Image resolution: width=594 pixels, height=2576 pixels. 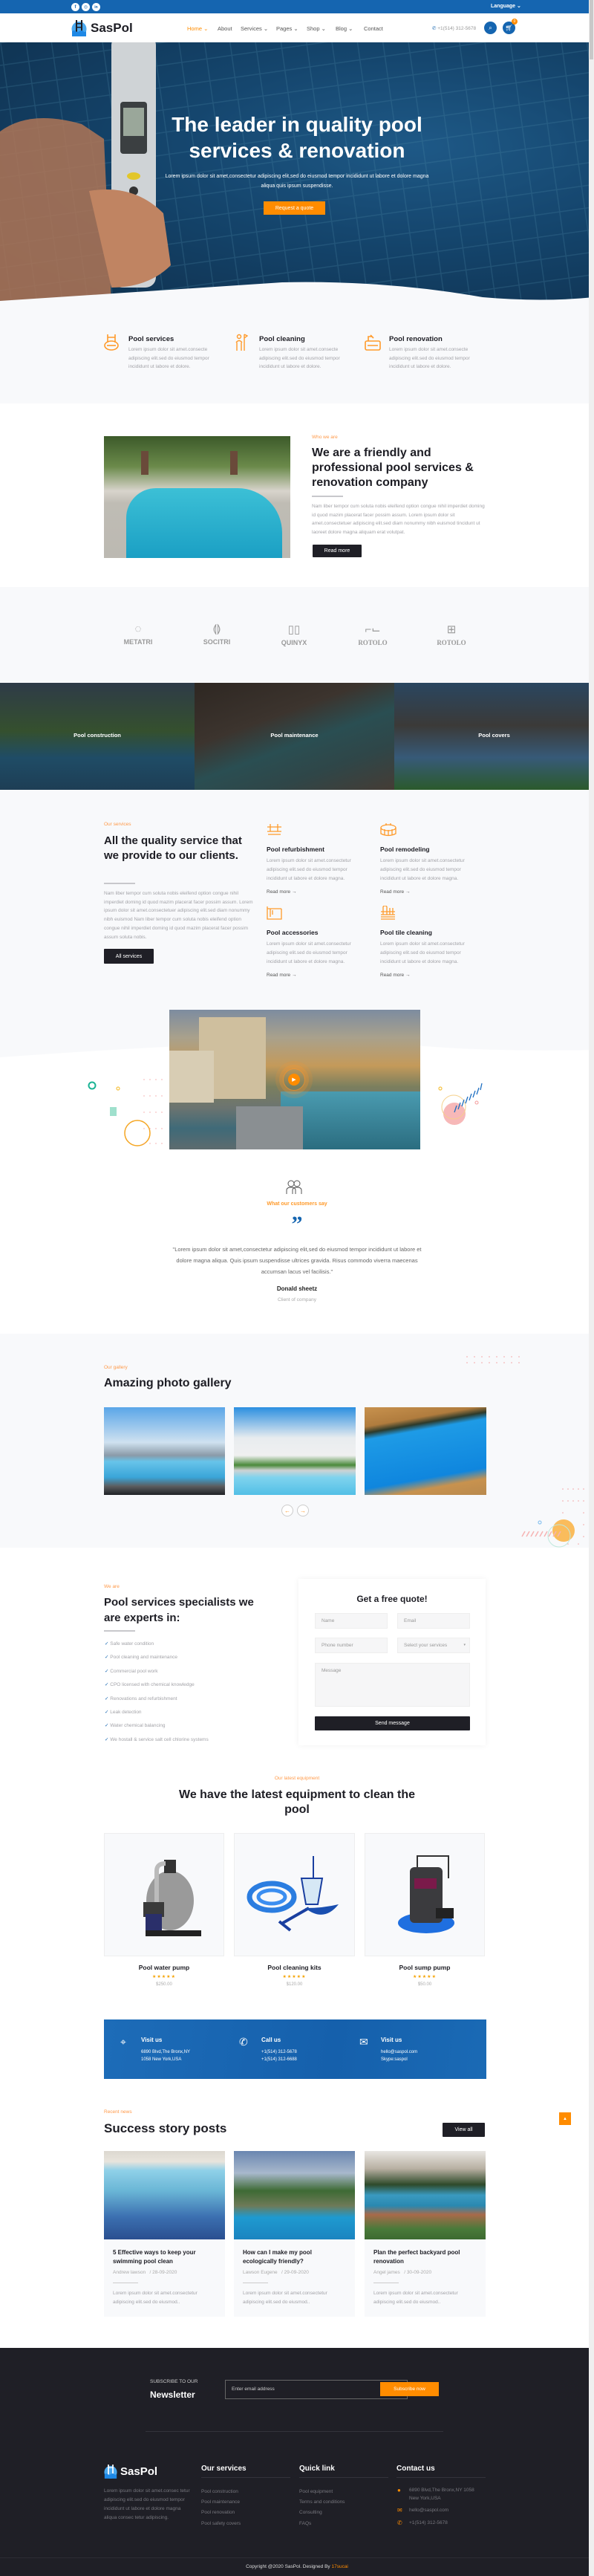 I want to click on brand-logo: ⟬⟭ SOCITRI, so click(x=217, y=634).